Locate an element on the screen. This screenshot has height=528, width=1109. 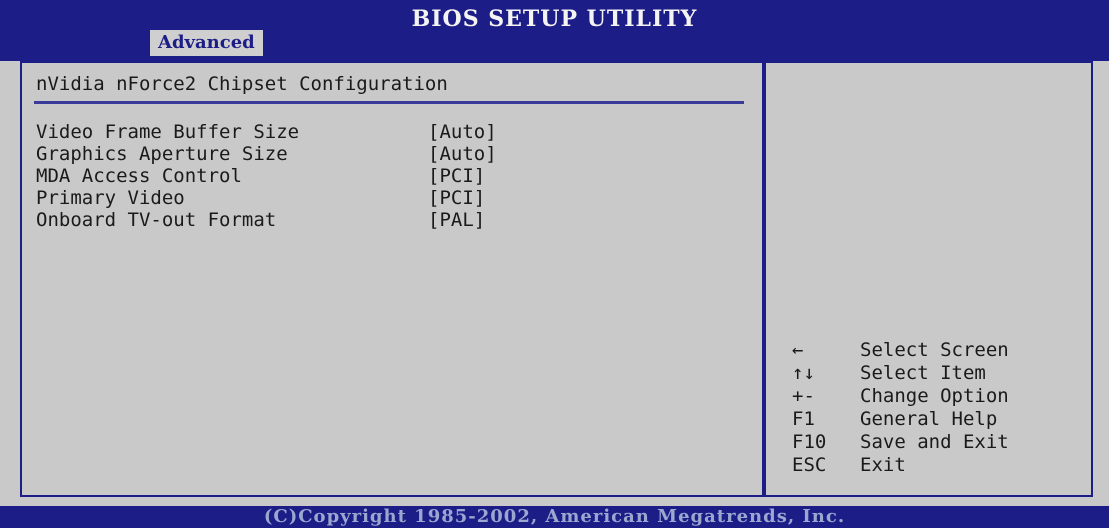
page-title: nVidia nForce2 Chipset Configuration is located at coordinates (242, 84).